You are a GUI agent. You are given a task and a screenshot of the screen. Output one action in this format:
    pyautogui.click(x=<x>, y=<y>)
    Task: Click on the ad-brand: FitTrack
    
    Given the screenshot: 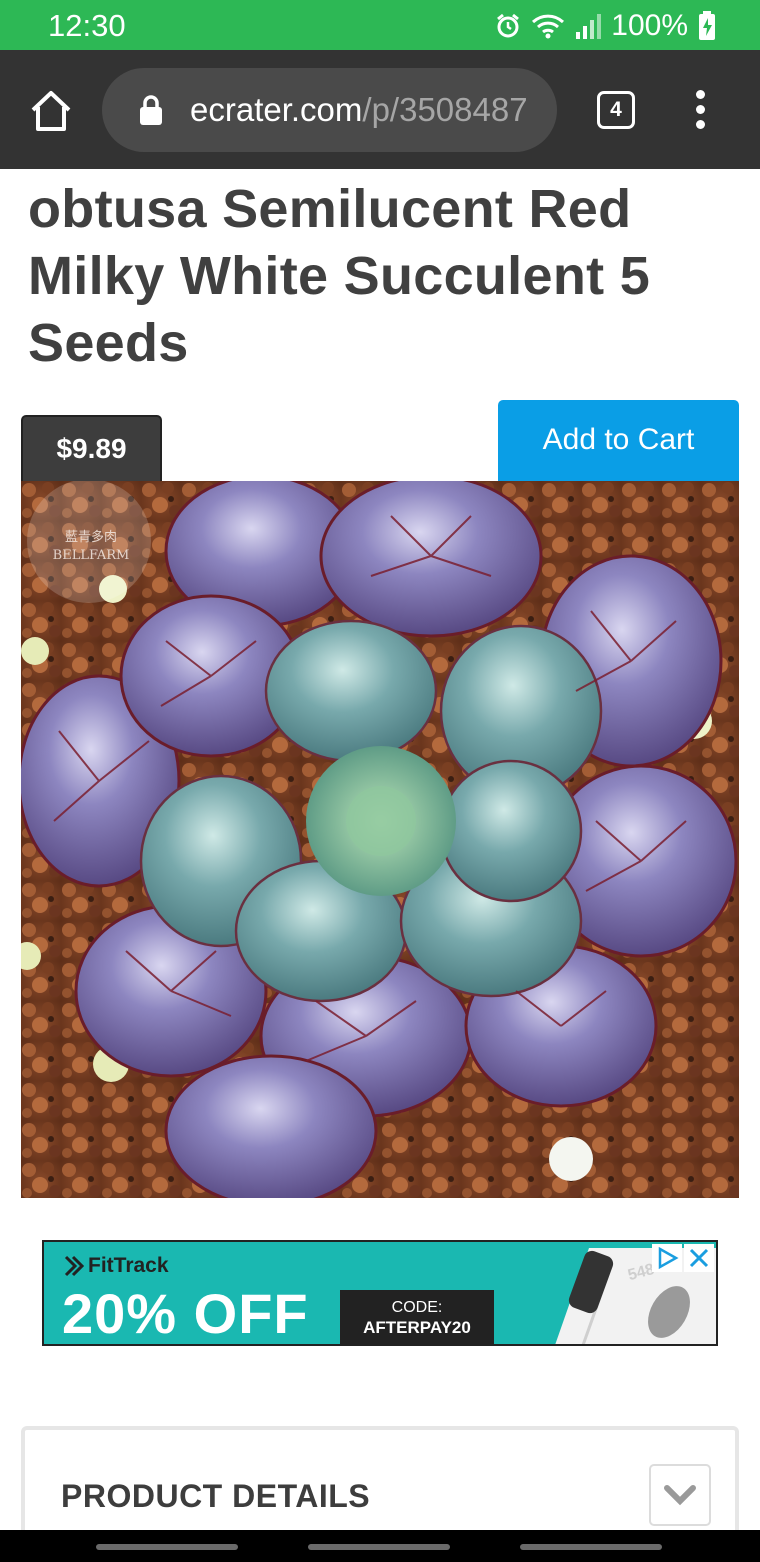 What is the action you would take?
    pyautogui.click(x=116, y=1266)
    